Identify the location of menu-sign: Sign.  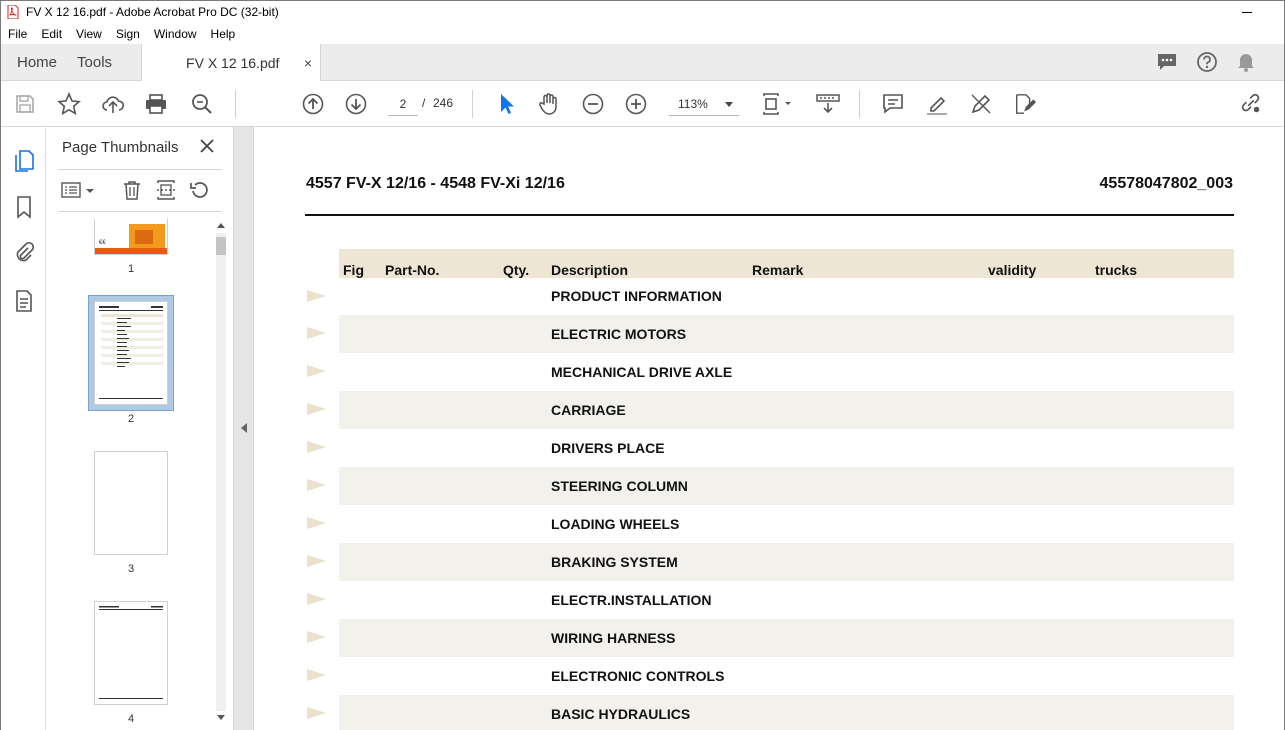
(128, 34).